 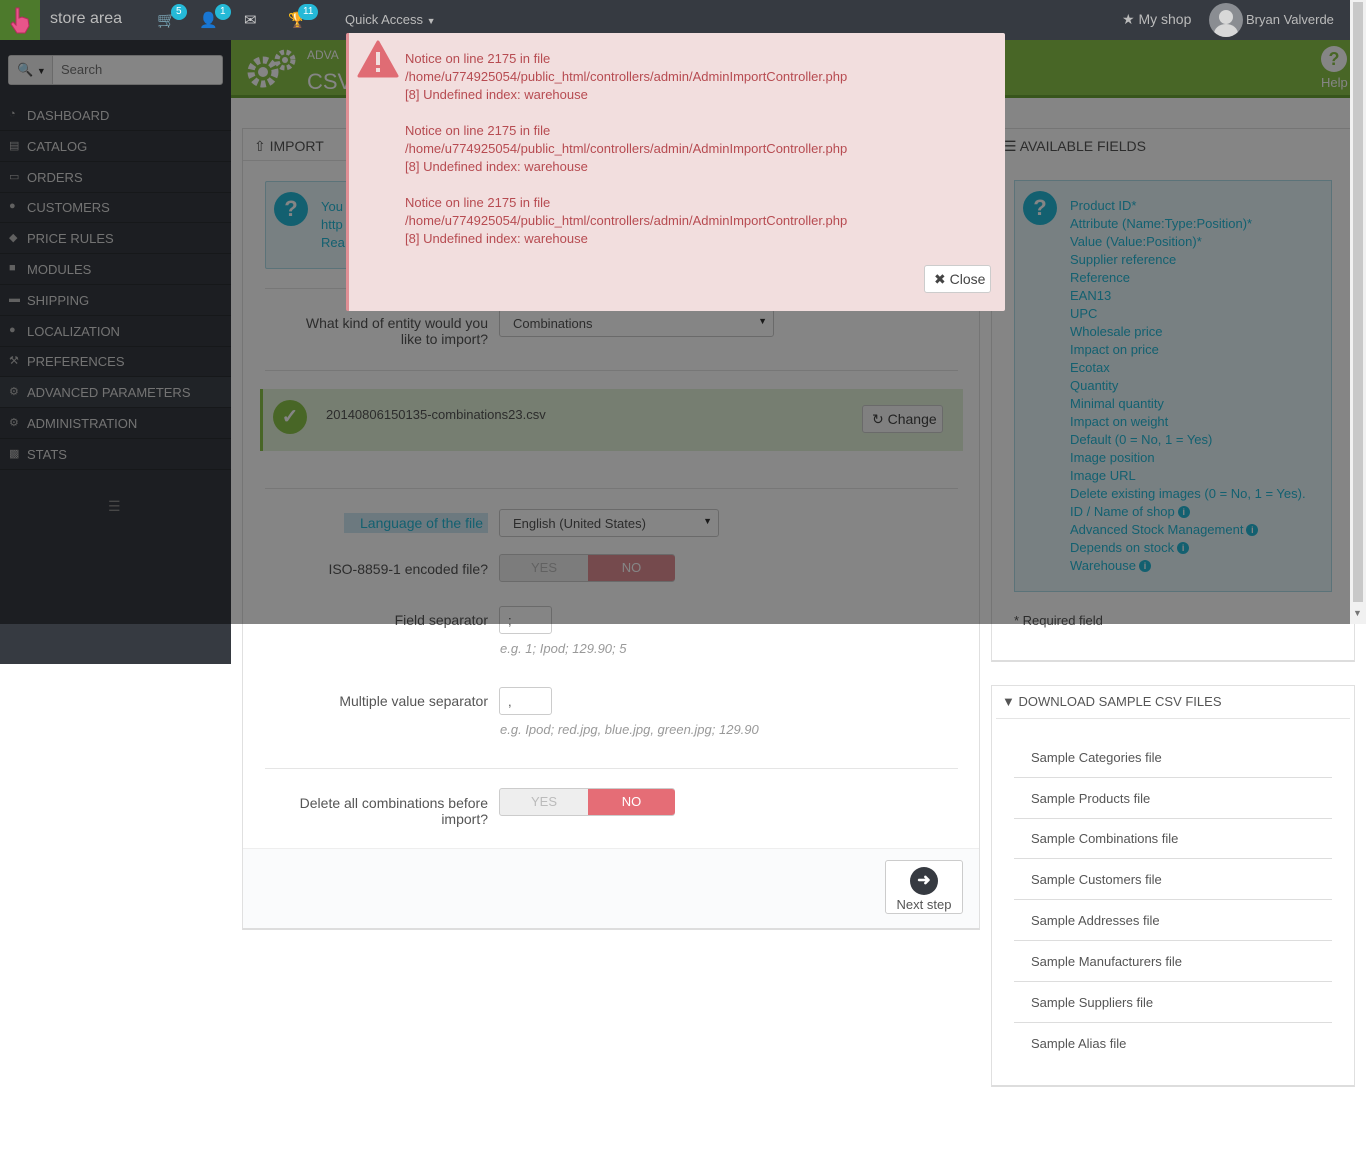 I want to click on toggle-no: NO, so click(x=631, y=802).